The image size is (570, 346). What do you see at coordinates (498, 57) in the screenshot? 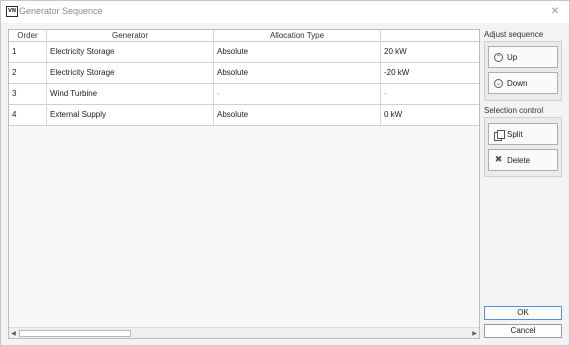
I see `chevron-up-circle-icon: ⌃` at bounding box center [498, 57].